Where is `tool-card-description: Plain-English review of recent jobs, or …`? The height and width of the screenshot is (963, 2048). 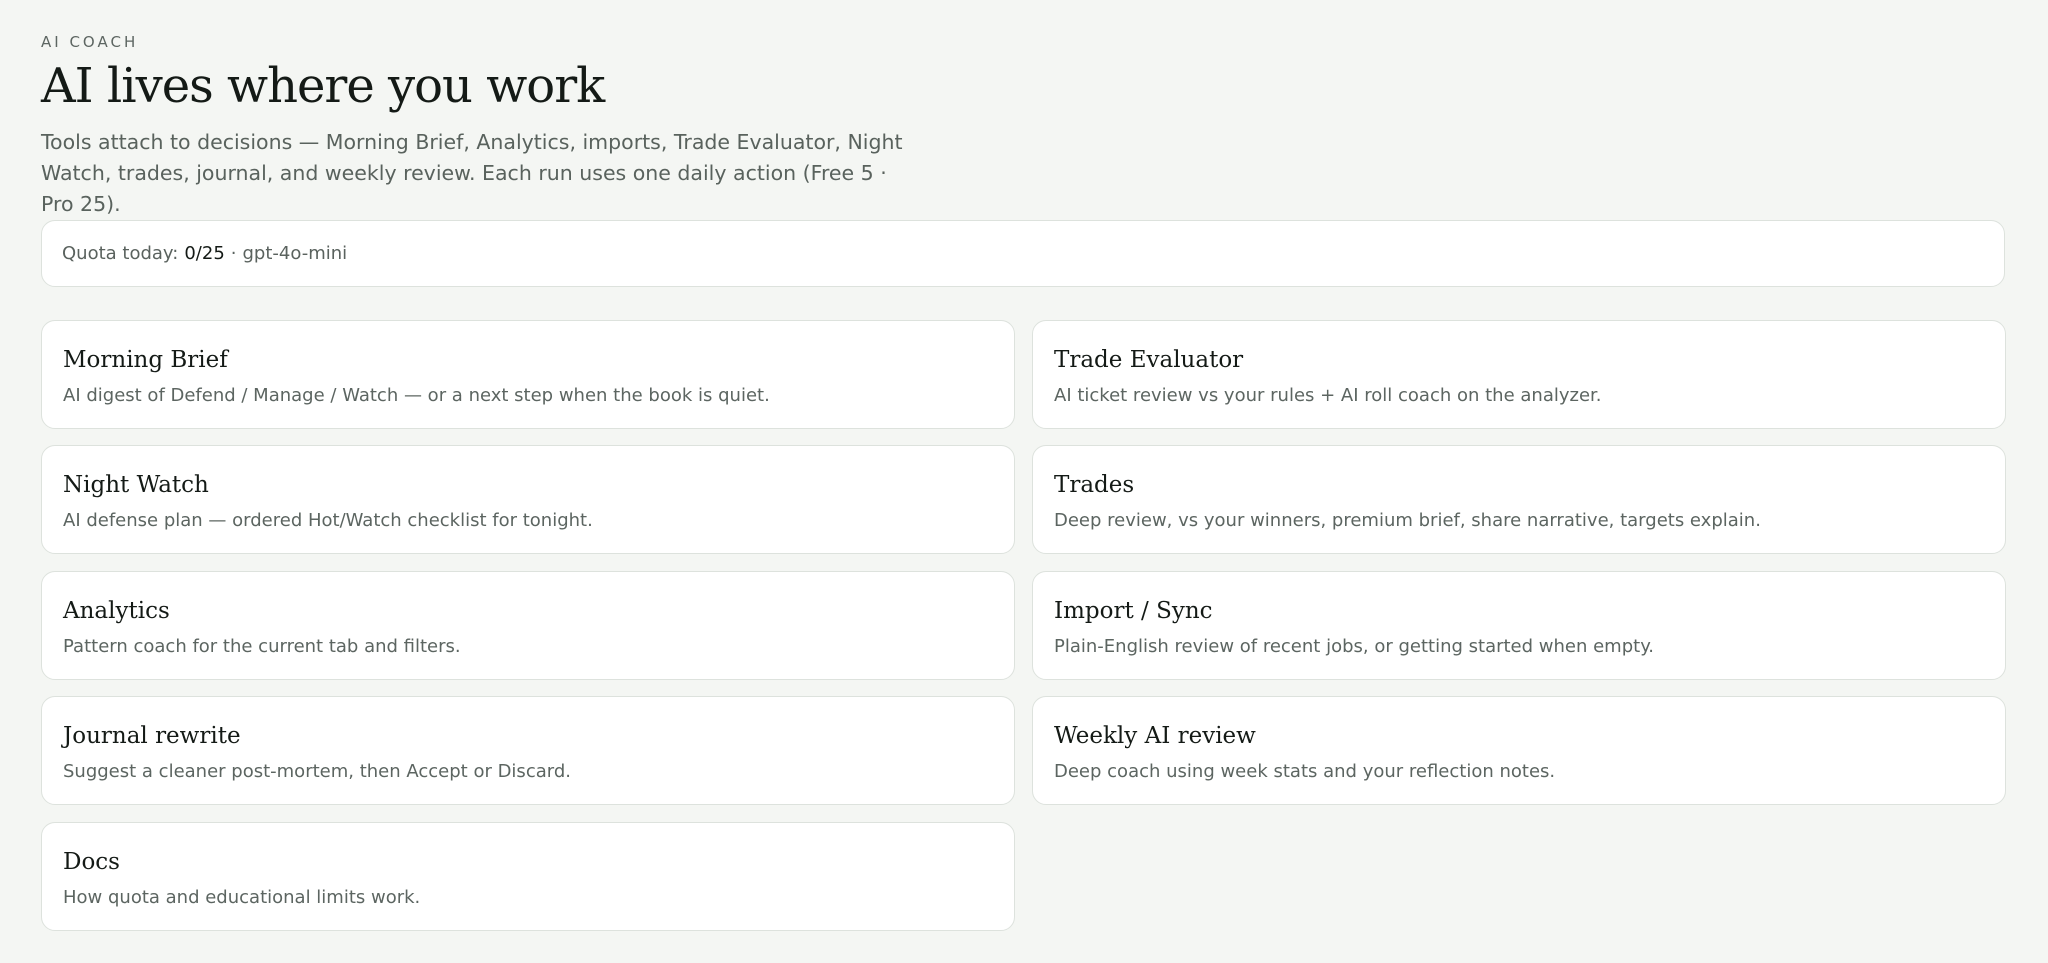 tool-card-description: Plain-English review of recent jobs, or … is located at coordinates (1354, 646).